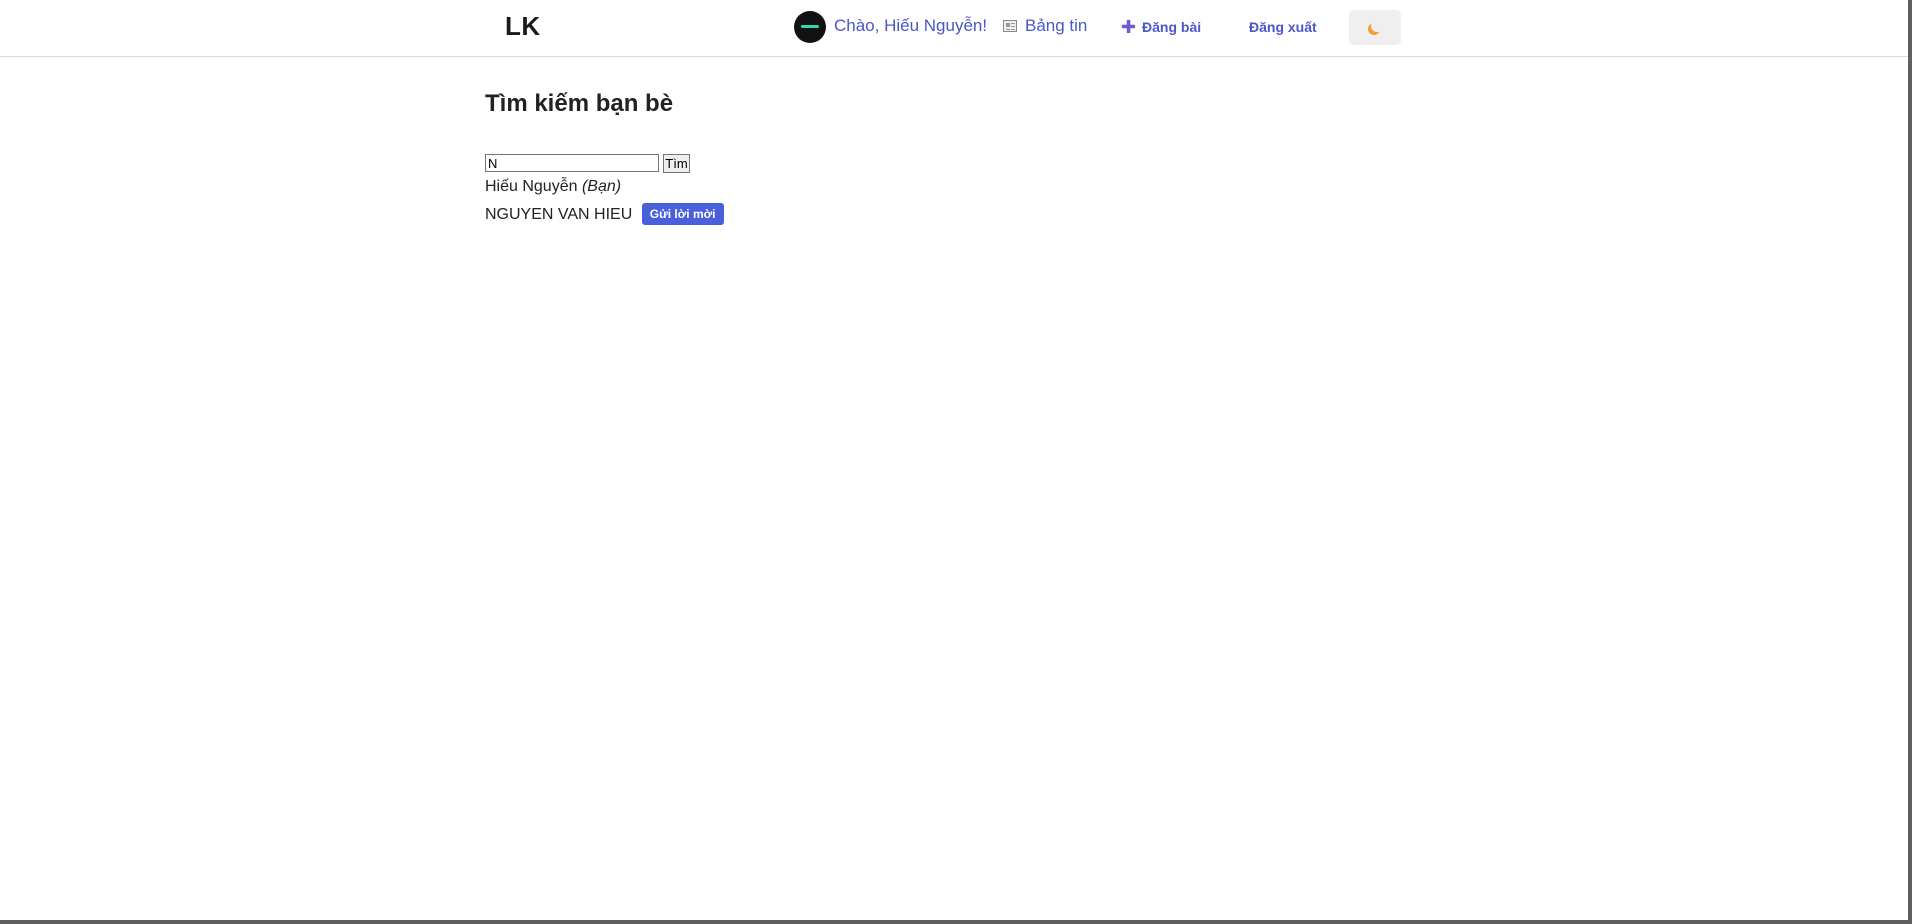 This screenshot has width=1912, height=924. I want to click on search-result-row: NGUYEN VAN HIEU Gửi lời mời, so click(604, 214).